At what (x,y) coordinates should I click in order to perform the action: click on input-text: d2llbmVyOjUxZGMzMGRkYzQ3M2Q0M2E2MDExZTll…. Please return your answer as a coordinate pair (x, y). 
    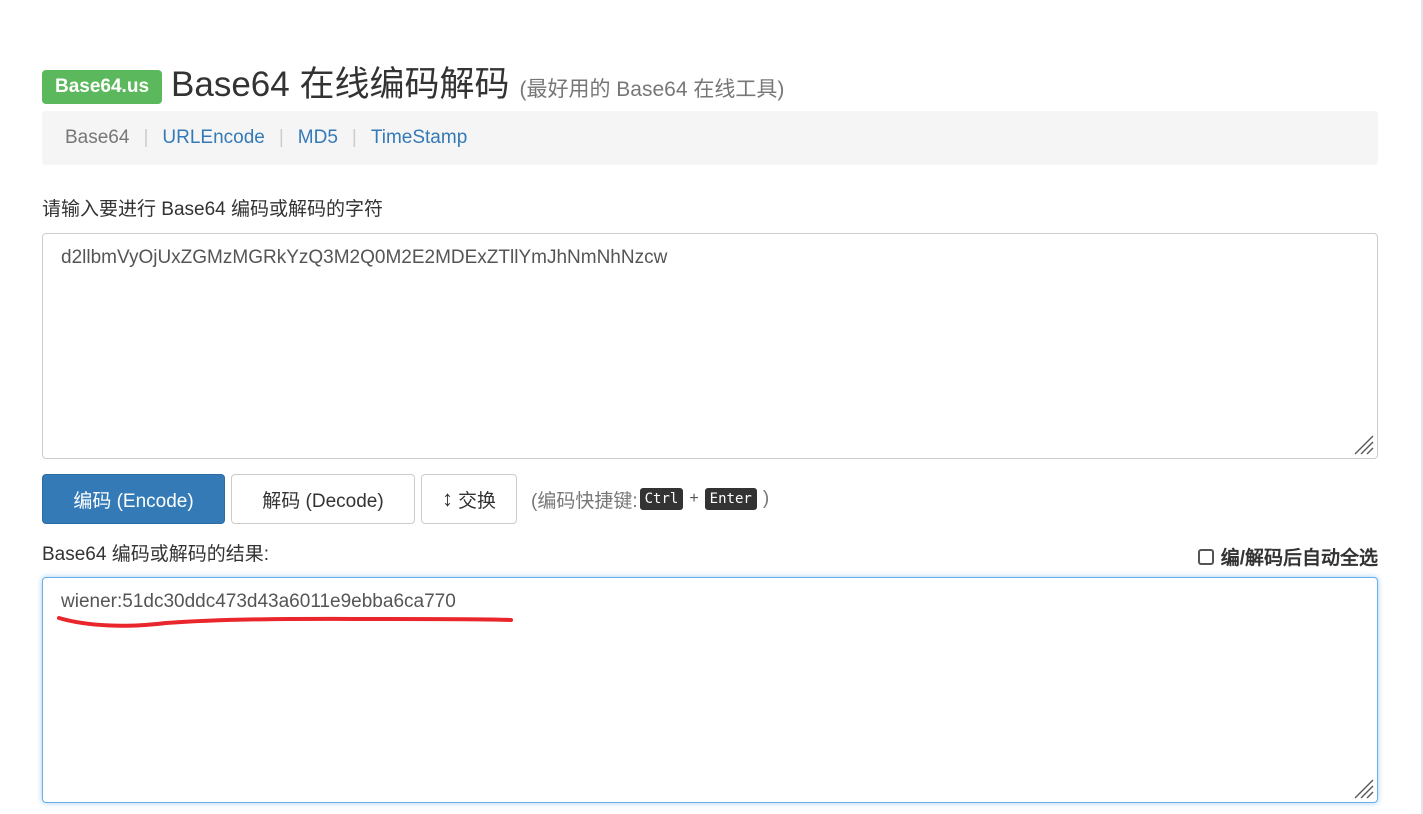
    Looking at the image, I should click on (364, 257).